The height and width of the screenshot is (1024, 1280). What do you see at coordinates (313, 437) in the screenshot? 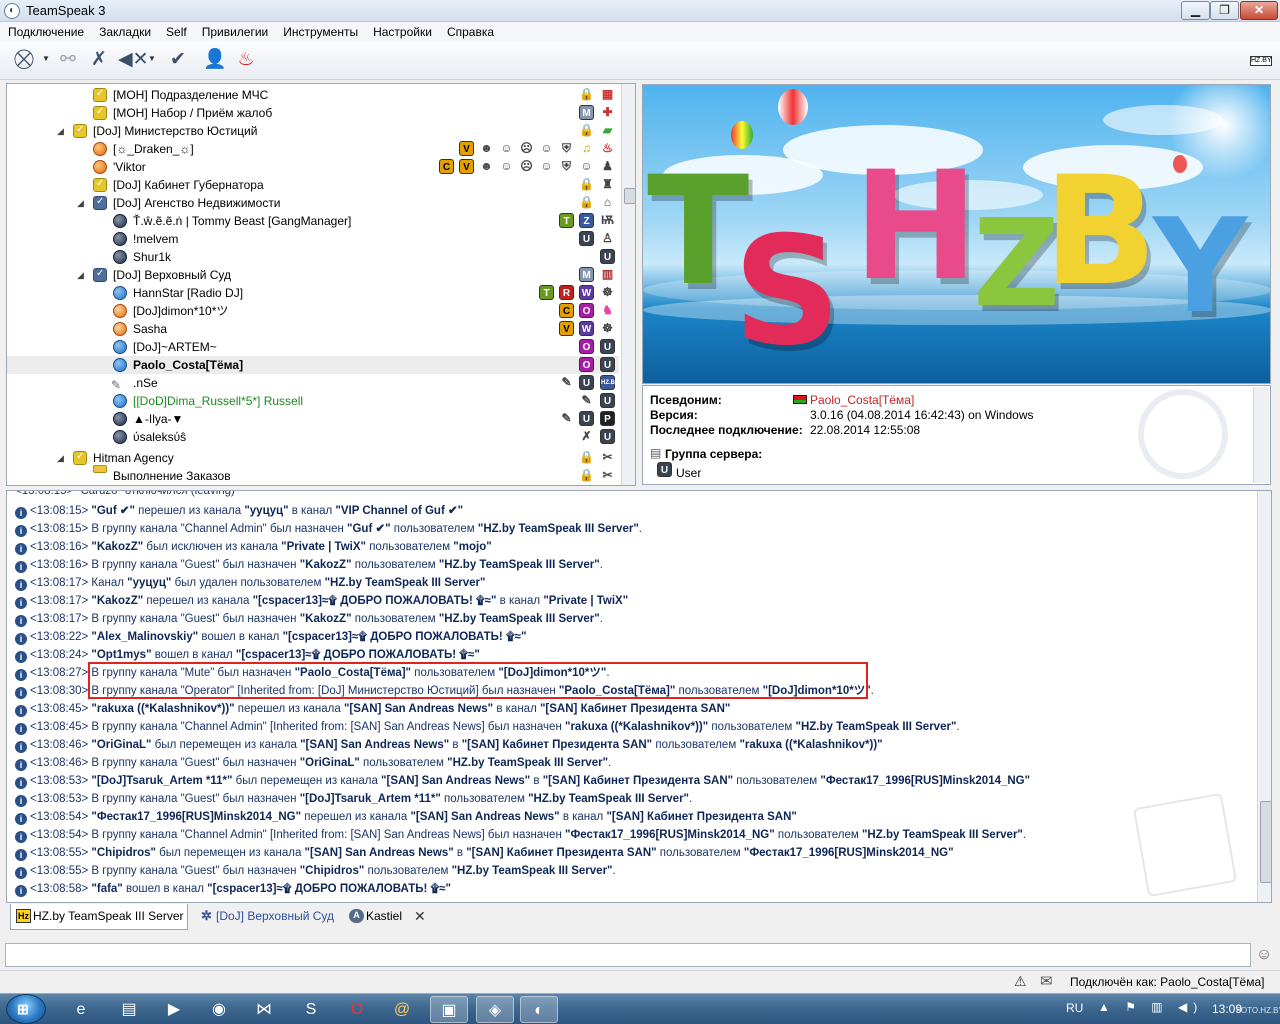
I see `tree-row-user: ύsaleksύŝ ✗ U` at bounding box center [313, 437].